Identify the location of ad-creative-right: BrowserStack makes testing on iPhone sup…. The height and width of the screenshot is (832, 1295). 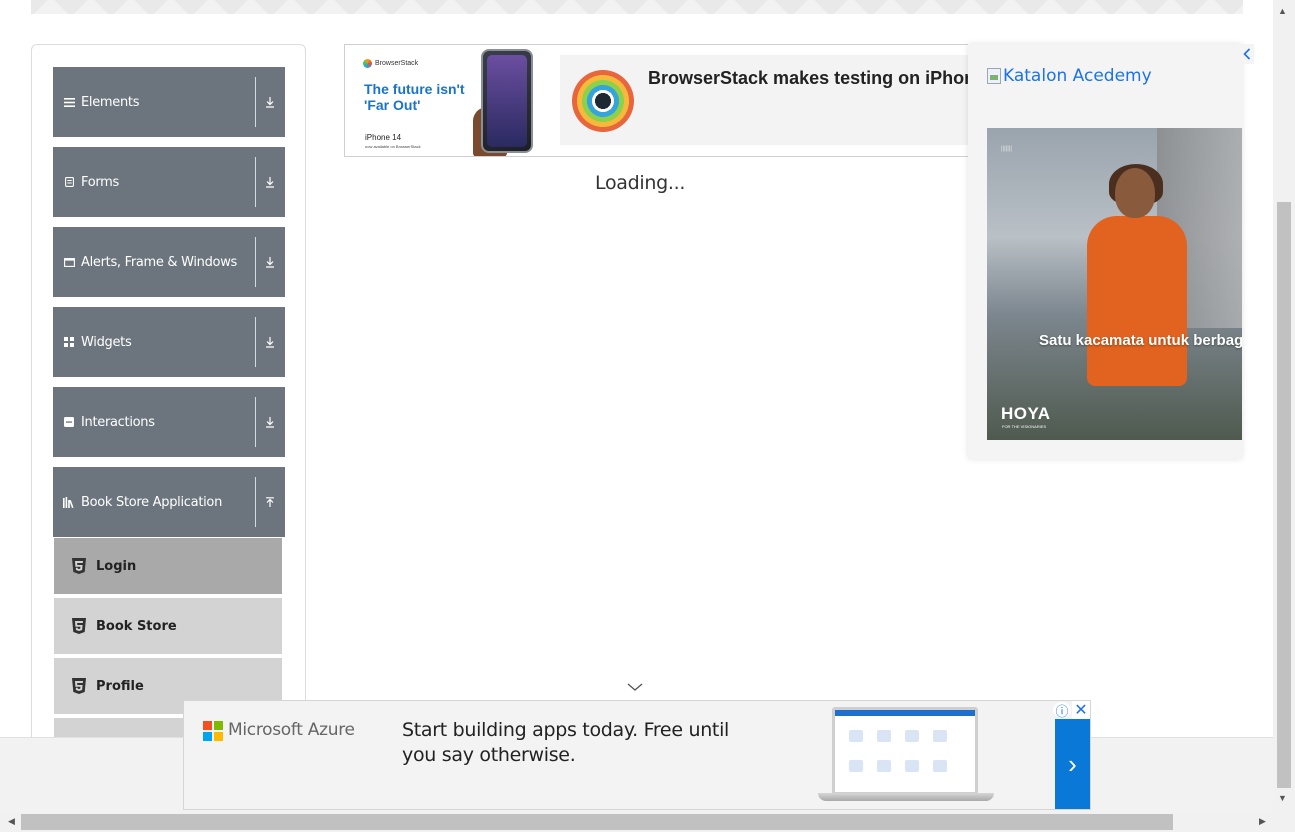
(772, 100).